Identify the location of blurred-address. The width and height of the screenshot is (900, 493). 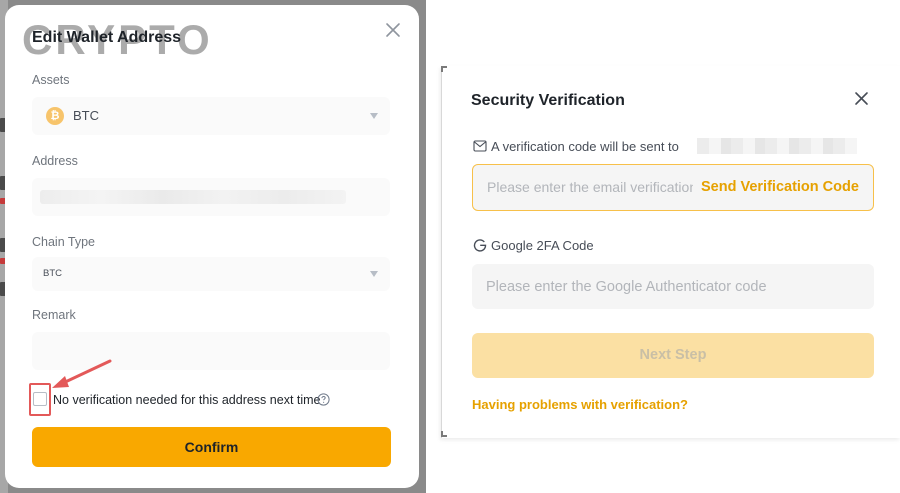
(193, 197).